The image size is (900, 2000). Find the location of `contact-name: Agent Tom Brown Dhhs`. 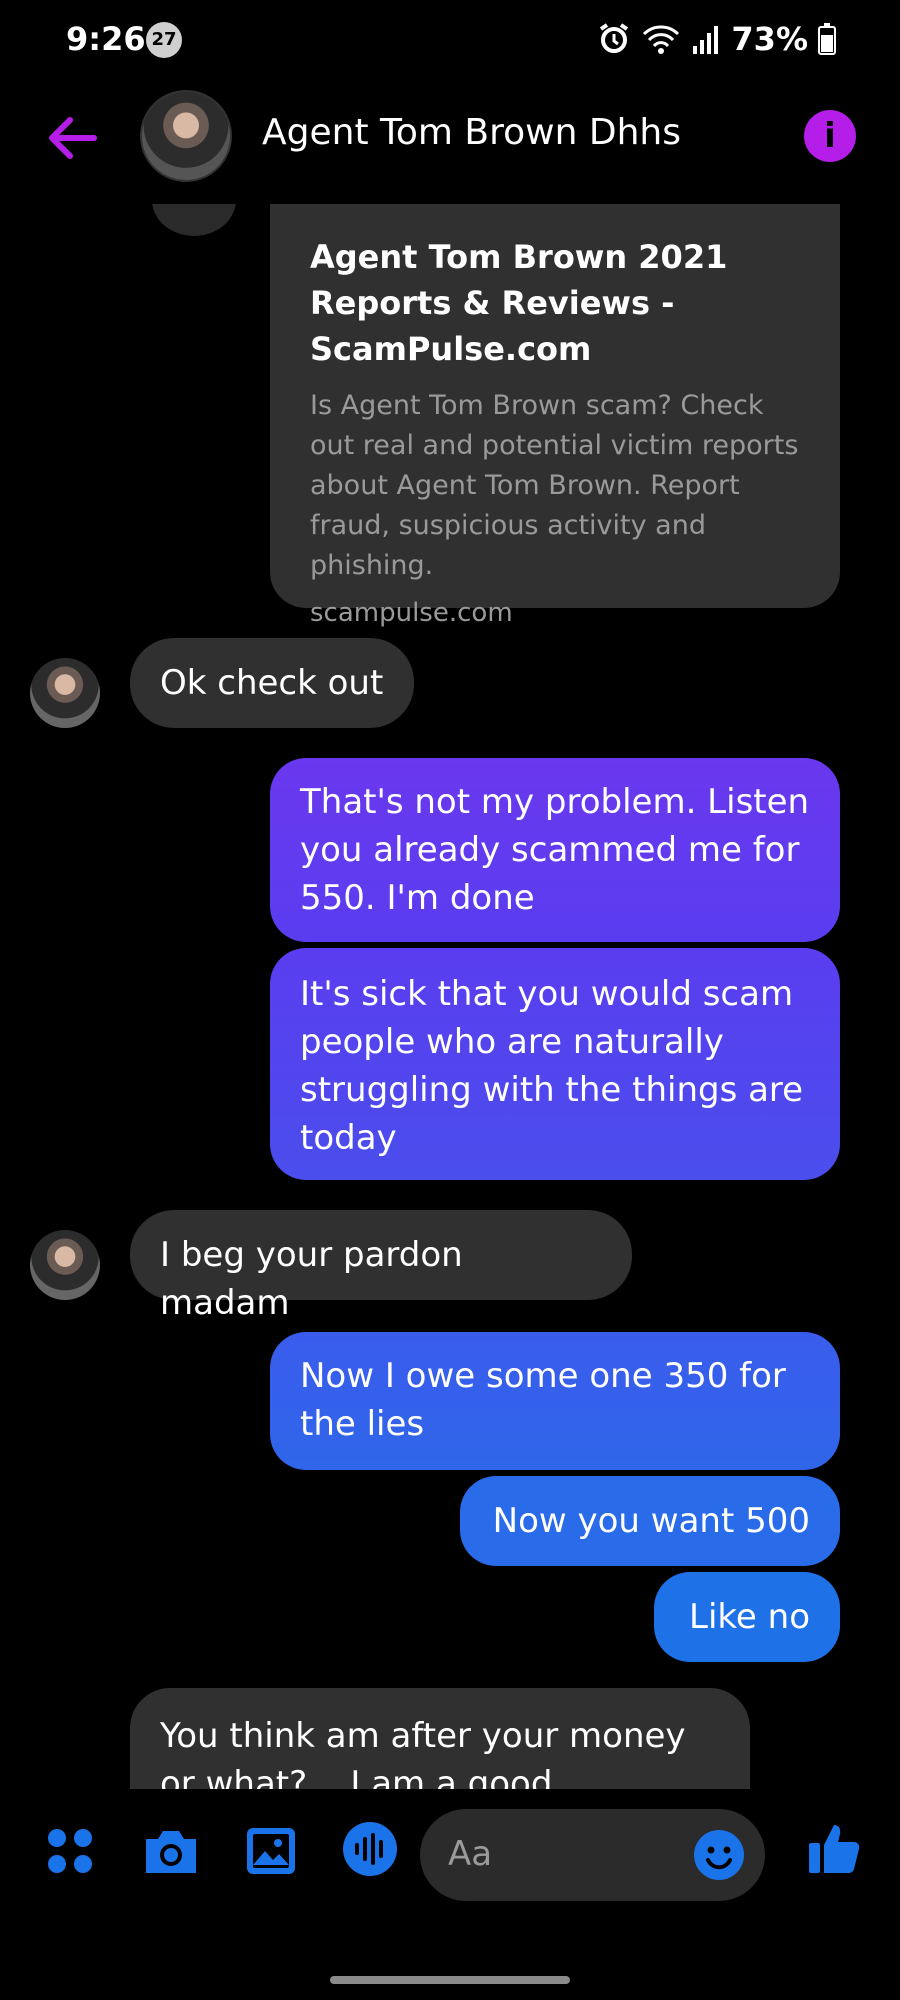

contact-name: Agent Tom Brown Dhhs is located at coordinates (471, 132).